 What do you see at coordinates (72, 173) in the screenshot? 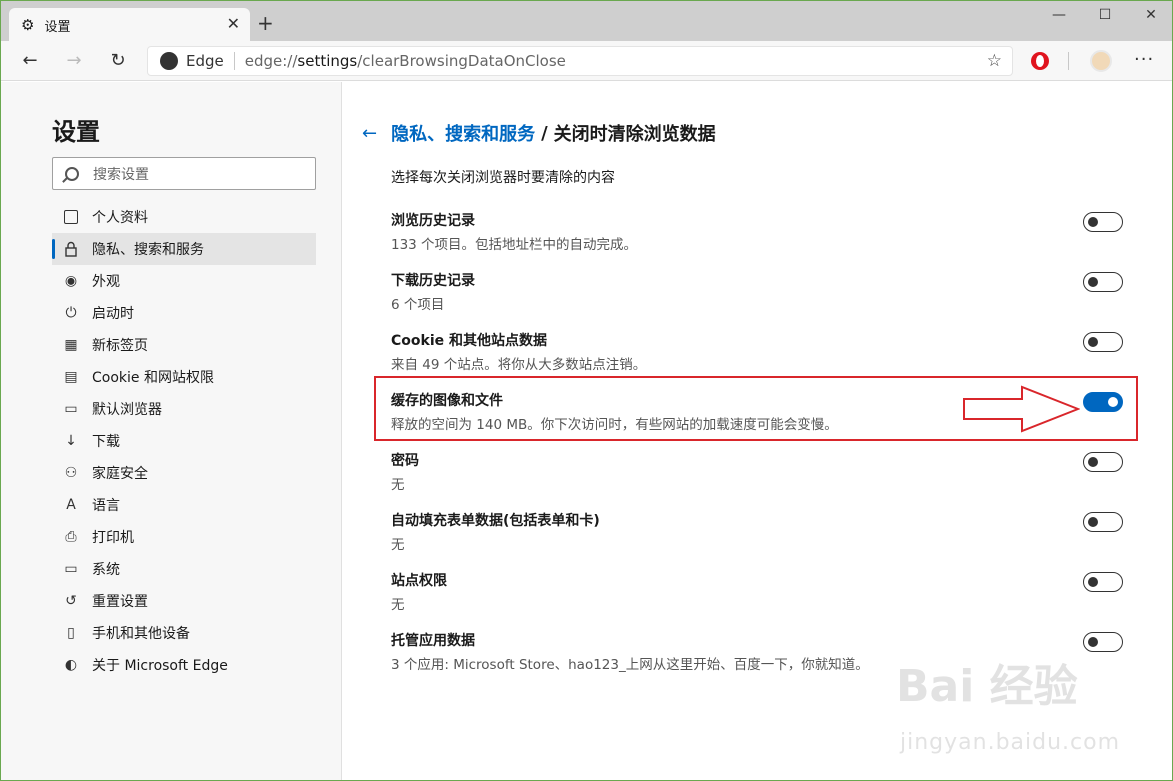
I see `search-icon` at bounding box center [72, 173].